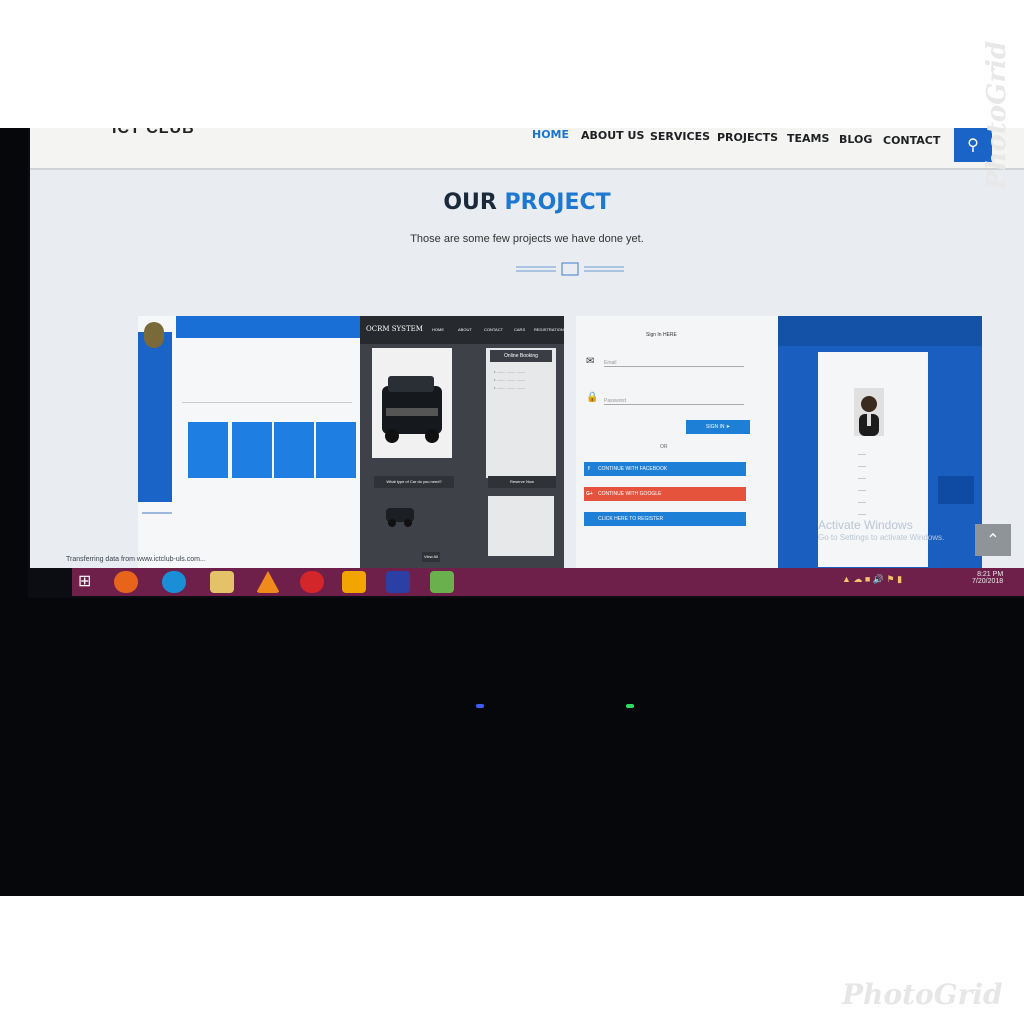 The image size is (1024, 1024). What do you see at coordinates (550, 134) in the screenshot?
I see `nav-home: HOME` at bounding box center [550, 134].